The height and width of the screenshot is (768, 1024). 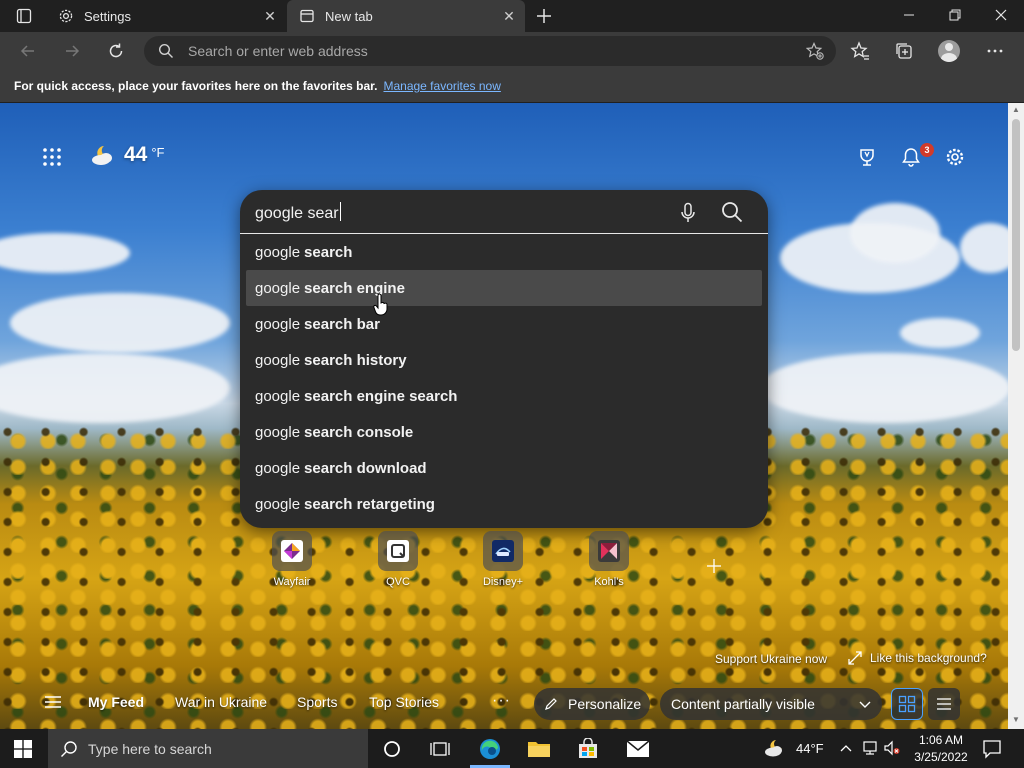 What do you see at coordinates (892, 748) in the screenshot?
I see `volume-button` at bounding box center [892, 748].